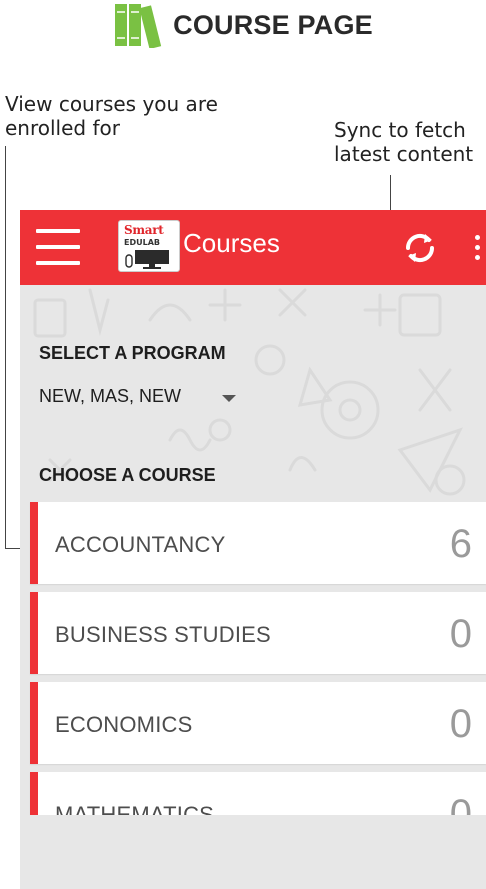 The image size is (486, 889). I want to click on course-item-business-studies: BUSINESS STUDIES 0, so click(258, 633).